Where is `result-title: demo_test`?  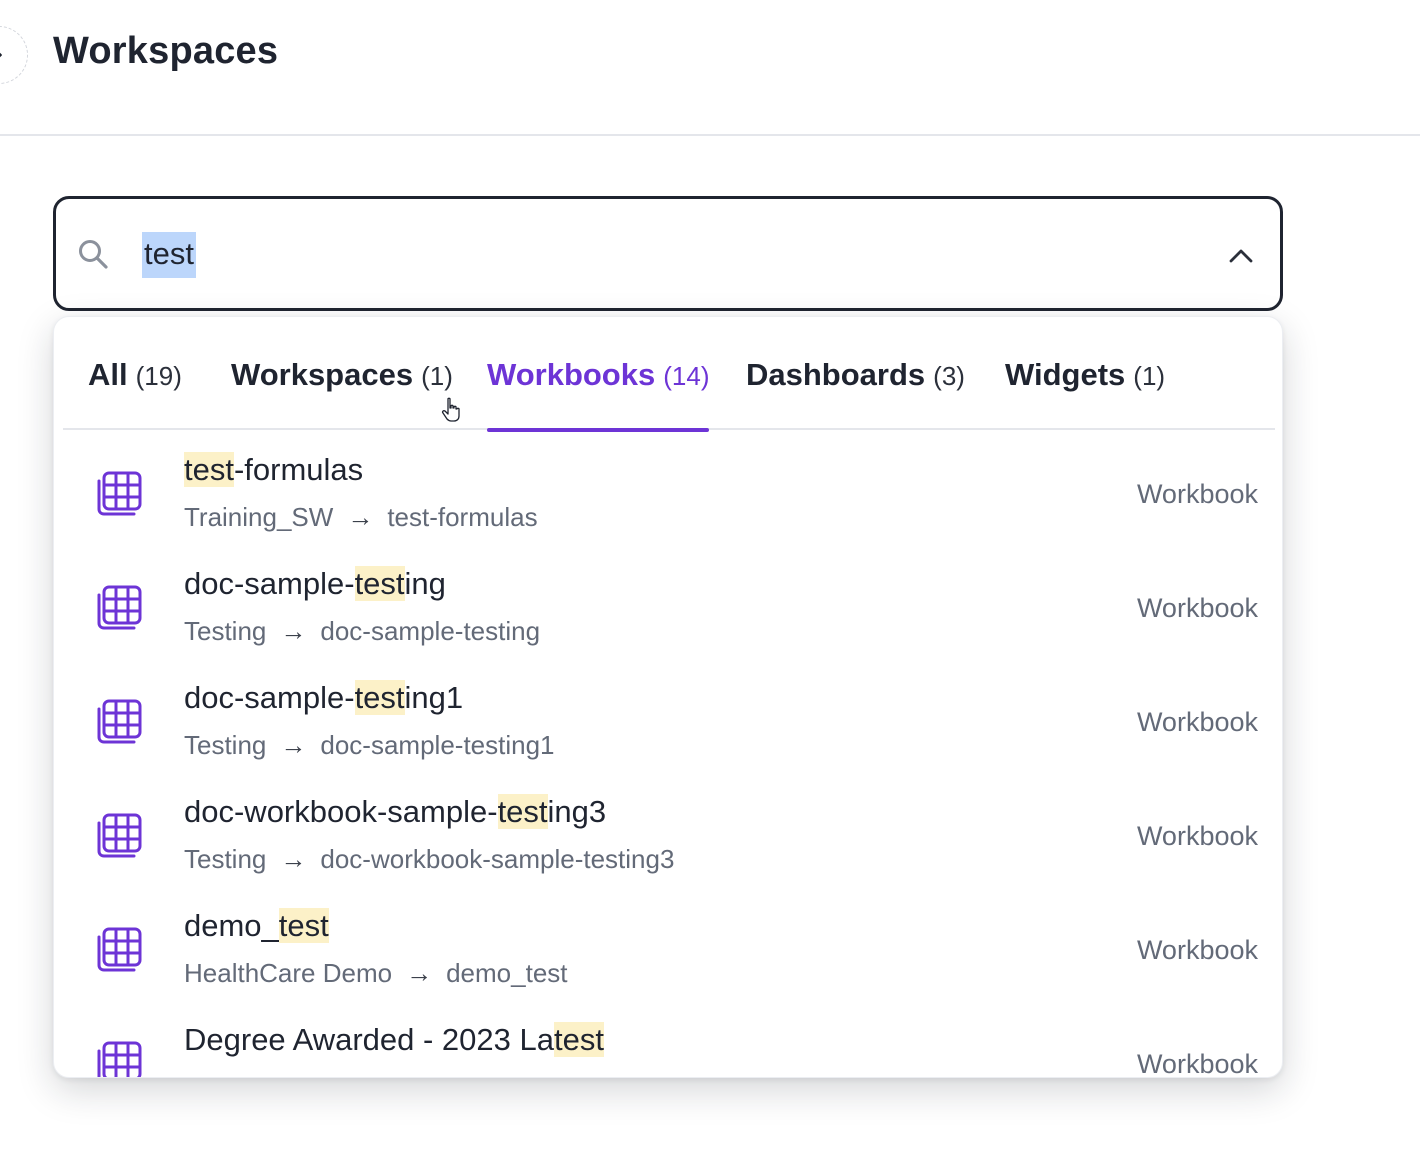
result-title: demo_test is located at coordinates (256, 925).